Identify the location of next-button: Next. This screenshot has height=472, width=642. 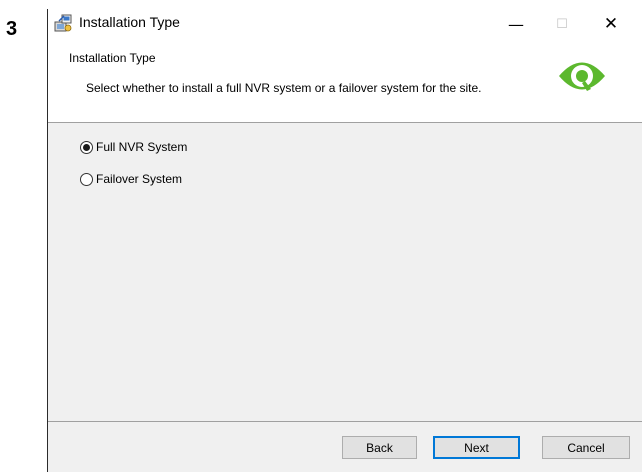
(476, 447).